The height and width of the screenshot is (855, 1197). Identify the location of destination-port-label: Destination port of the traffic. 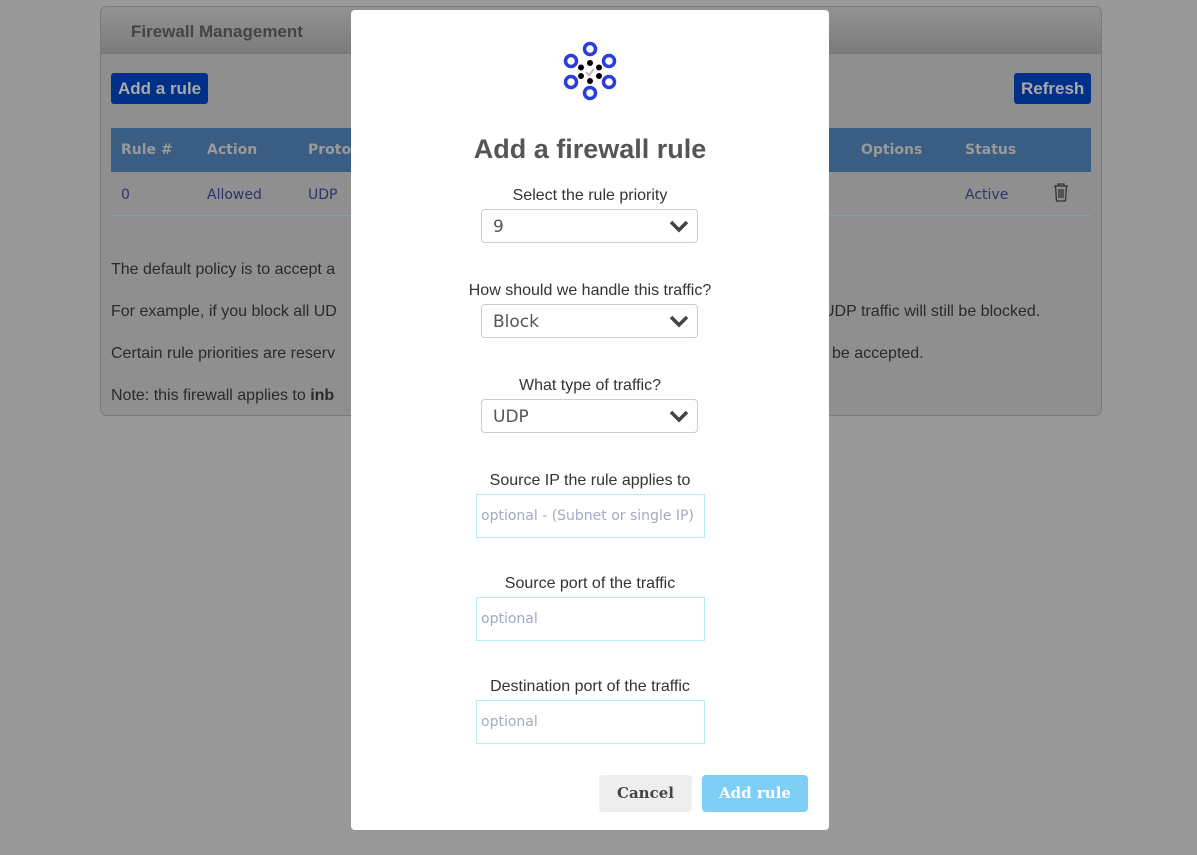
(590, 686).